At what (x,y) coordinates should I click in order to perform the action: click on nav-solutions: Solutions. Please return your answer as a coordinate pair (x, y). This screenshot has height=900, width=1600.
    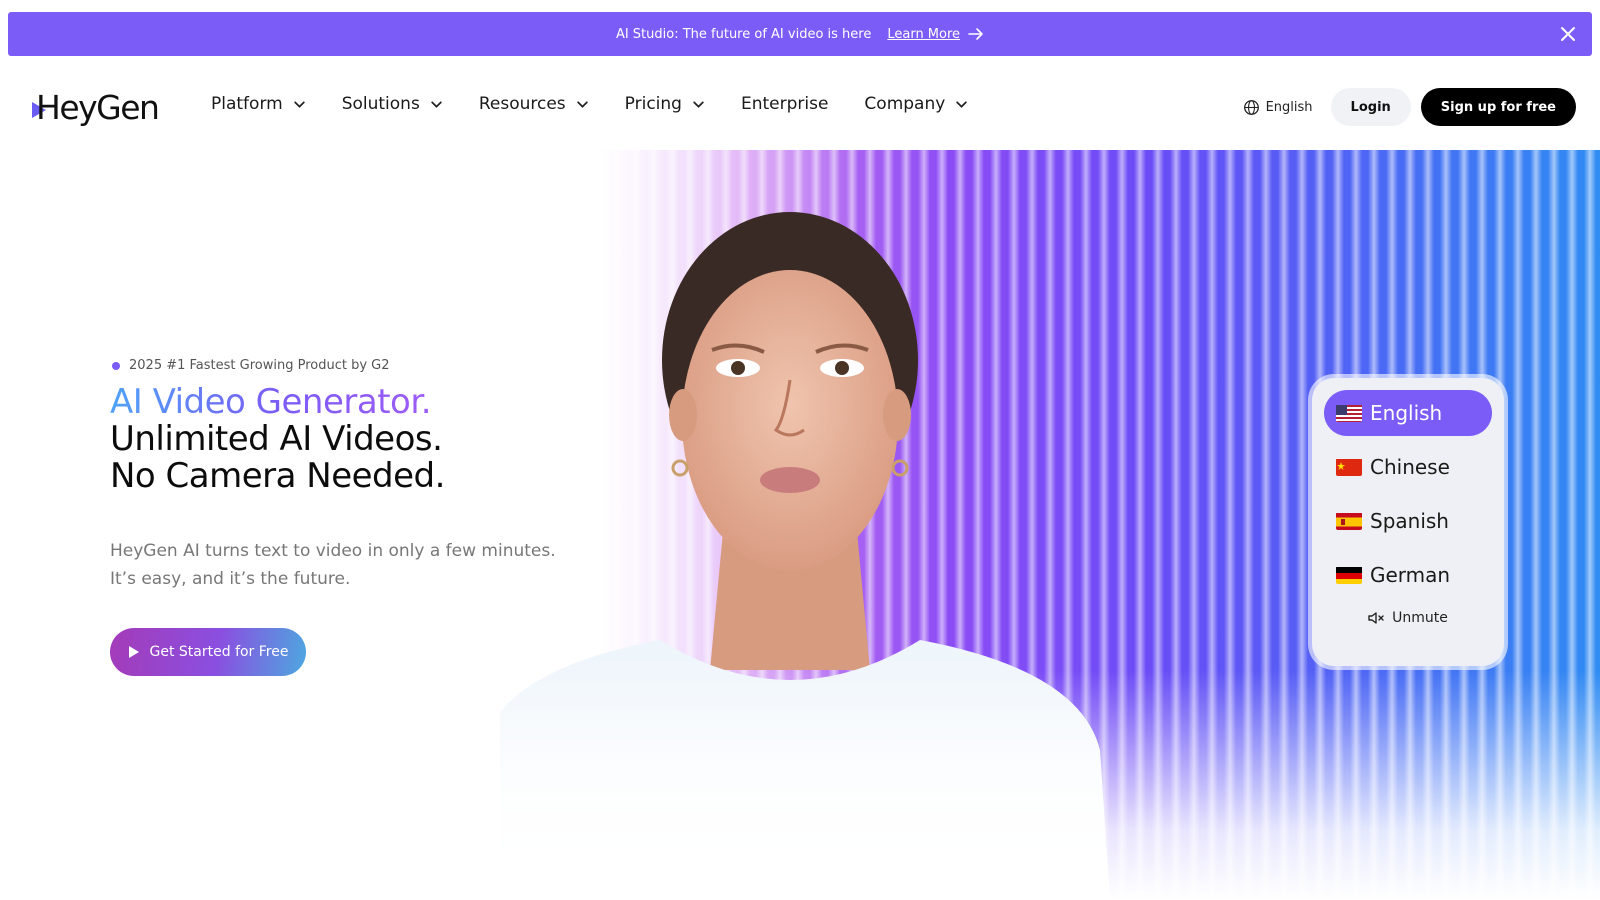
    Looking at the image, I should click on (392, 104).